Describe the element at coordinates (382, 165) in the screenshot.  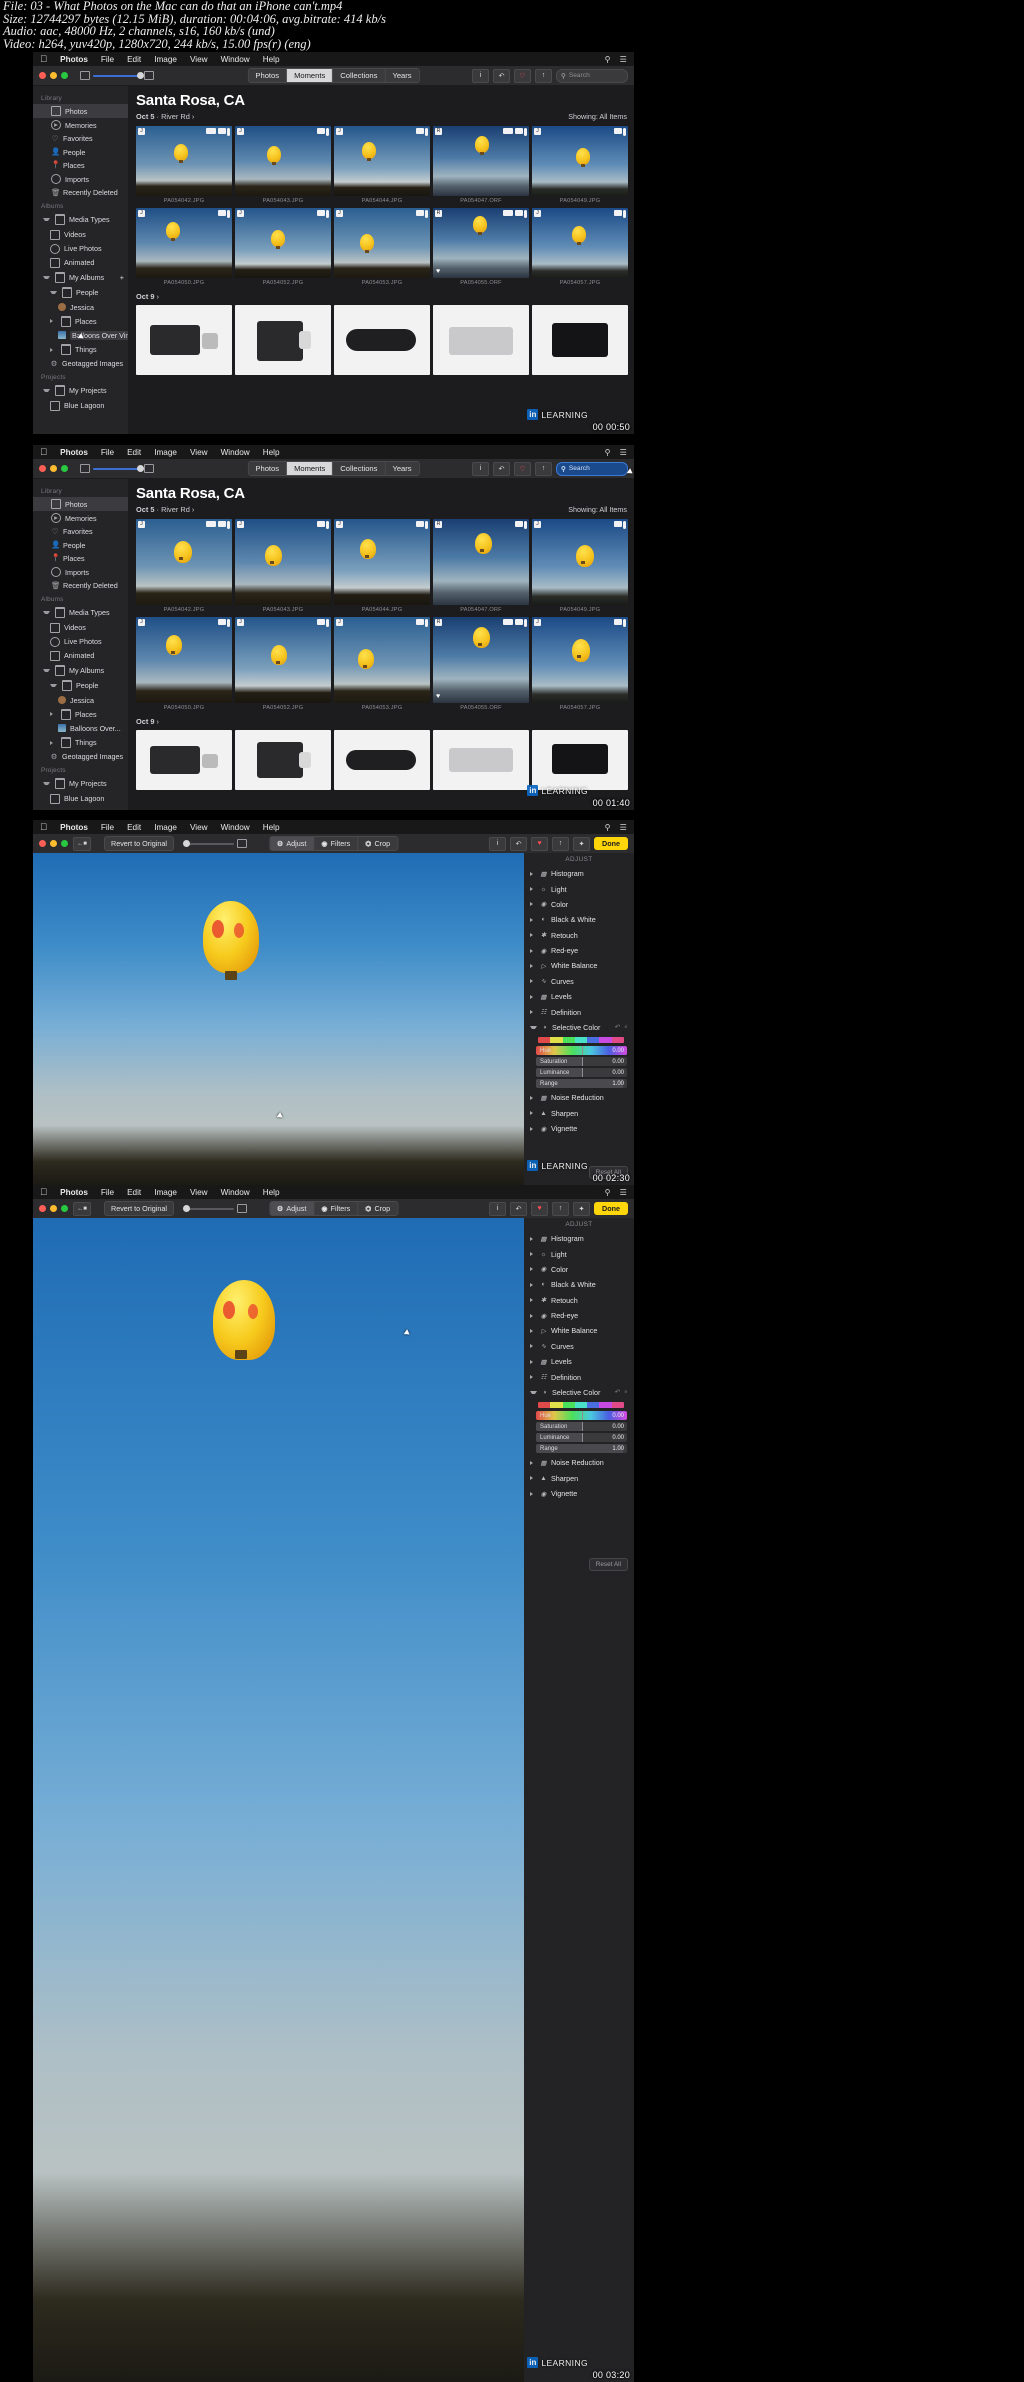
I see `photo-cell: J PA054044.JPG` at that location.